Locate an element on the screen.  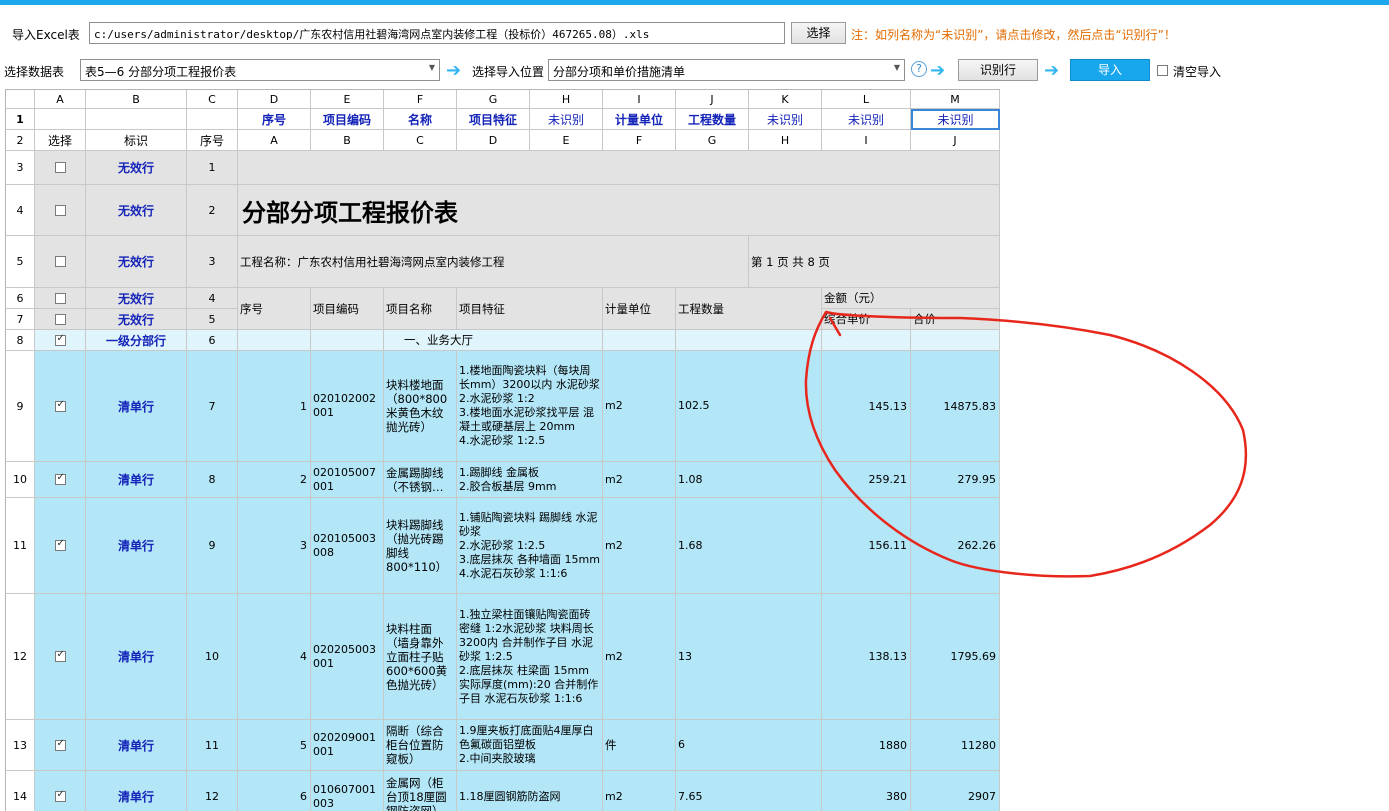
col-header: L is located at coordinates (866, 99).